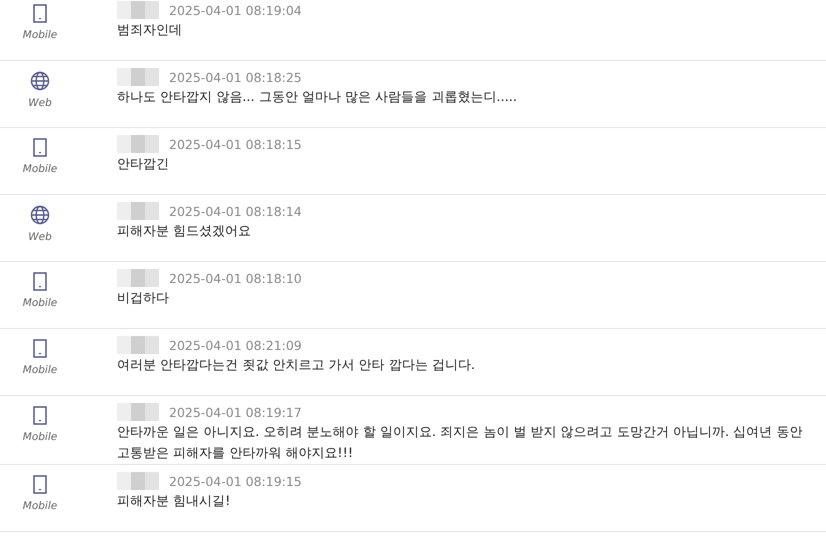  What do you see at coordinates (235, 481) in the screenshot?
I see `comment-time: 2025-04-01 08:19:15` at bounding box center [235, 481].